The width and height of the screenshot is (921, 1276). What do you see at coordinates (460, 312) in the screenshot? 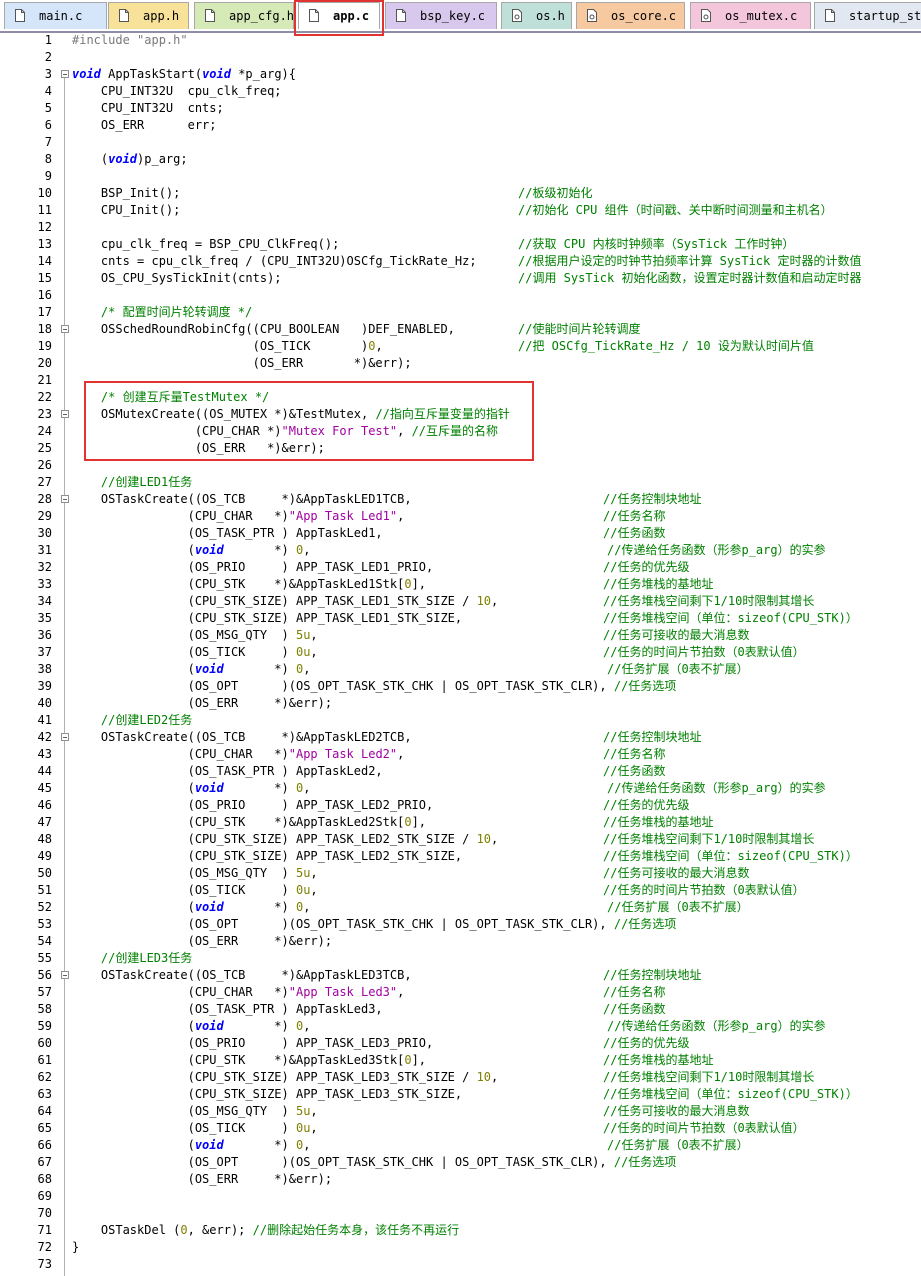
I see `code-line: 17 /* 配置时间片轮转调度 */` at bounding box center [460, 312].